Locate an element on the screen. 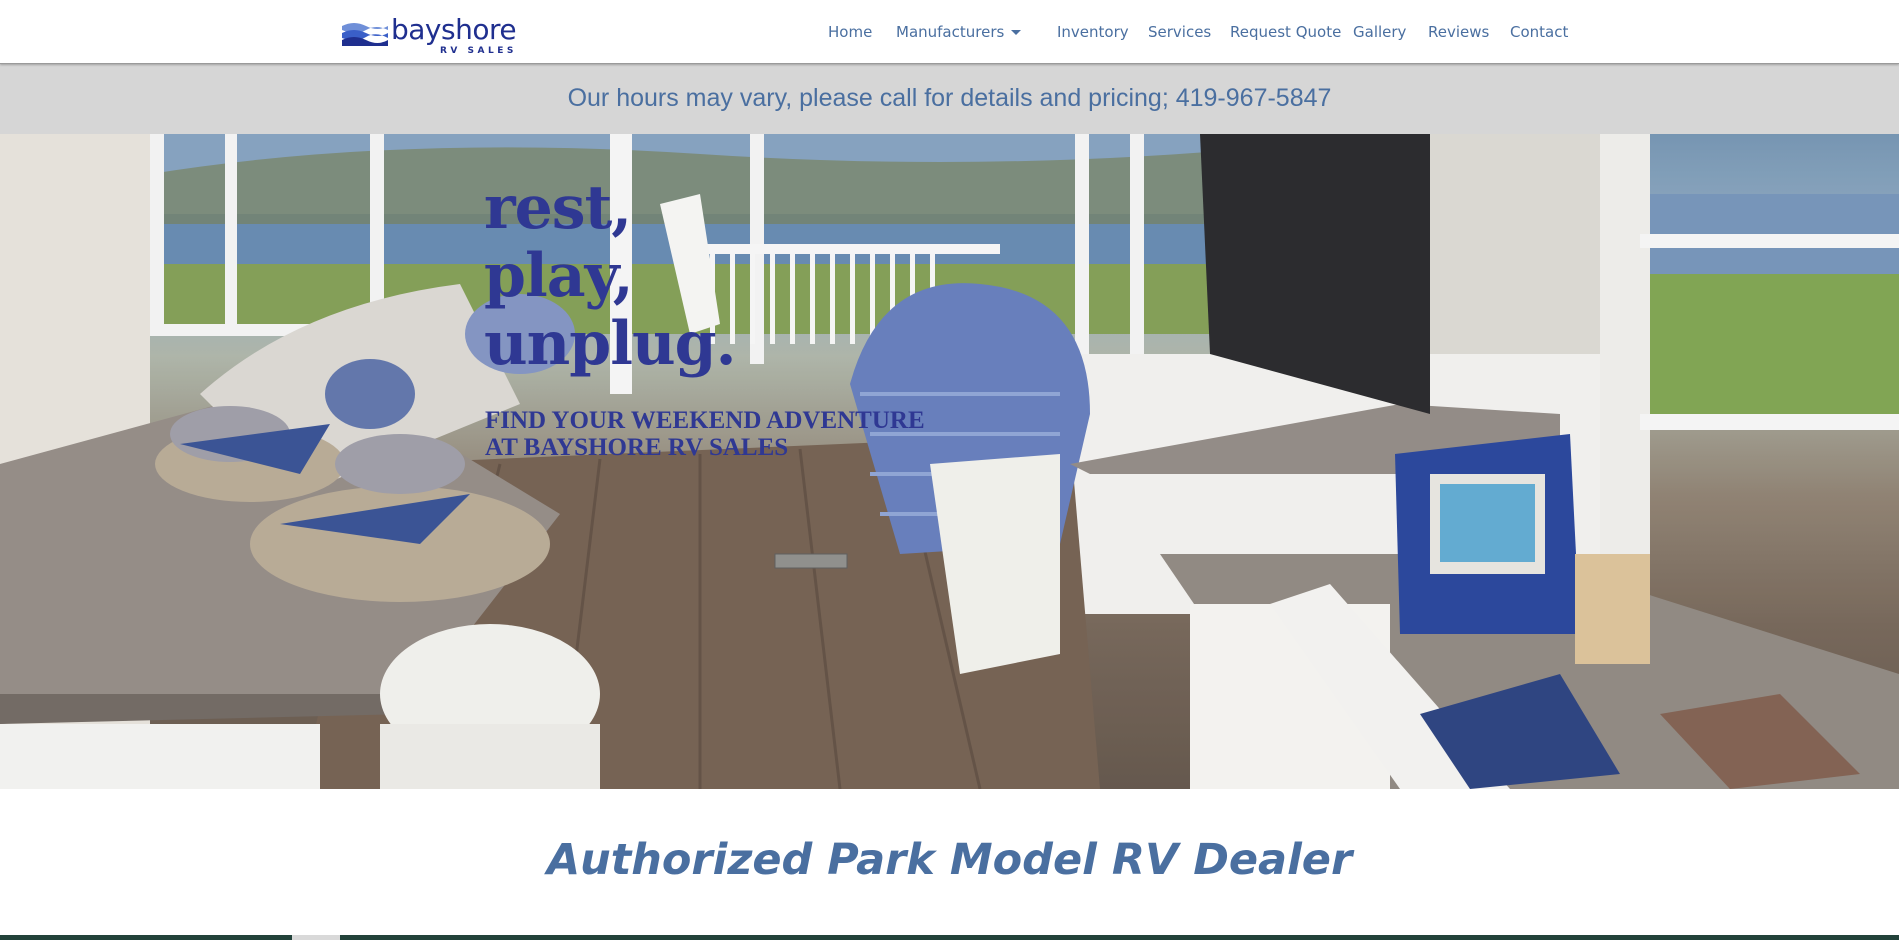 This screenshot has height=940, width=1899. nav-contact: Contact is located at coordinates (1539, 32).